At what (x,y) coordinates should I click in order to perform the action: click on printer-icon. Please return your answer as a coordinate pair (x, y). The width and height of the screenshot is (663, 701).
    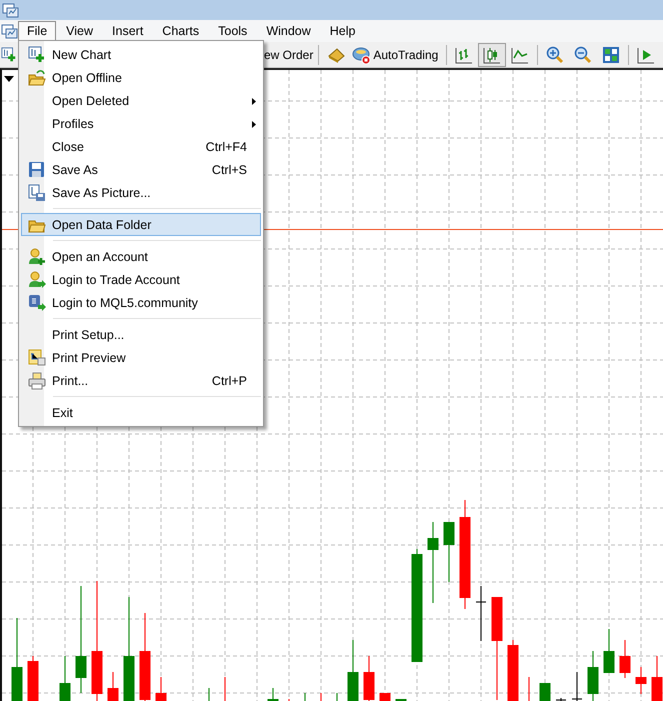
    Looking at the image, I should click on (37, 381).